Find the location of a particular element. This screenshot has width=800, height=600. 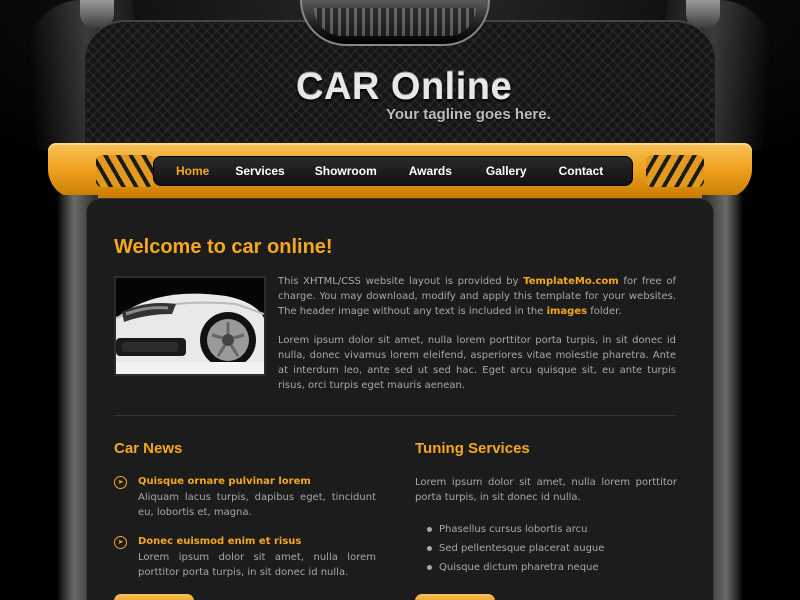

nav-gallery: Gallery is located at coordinates (512, 171).